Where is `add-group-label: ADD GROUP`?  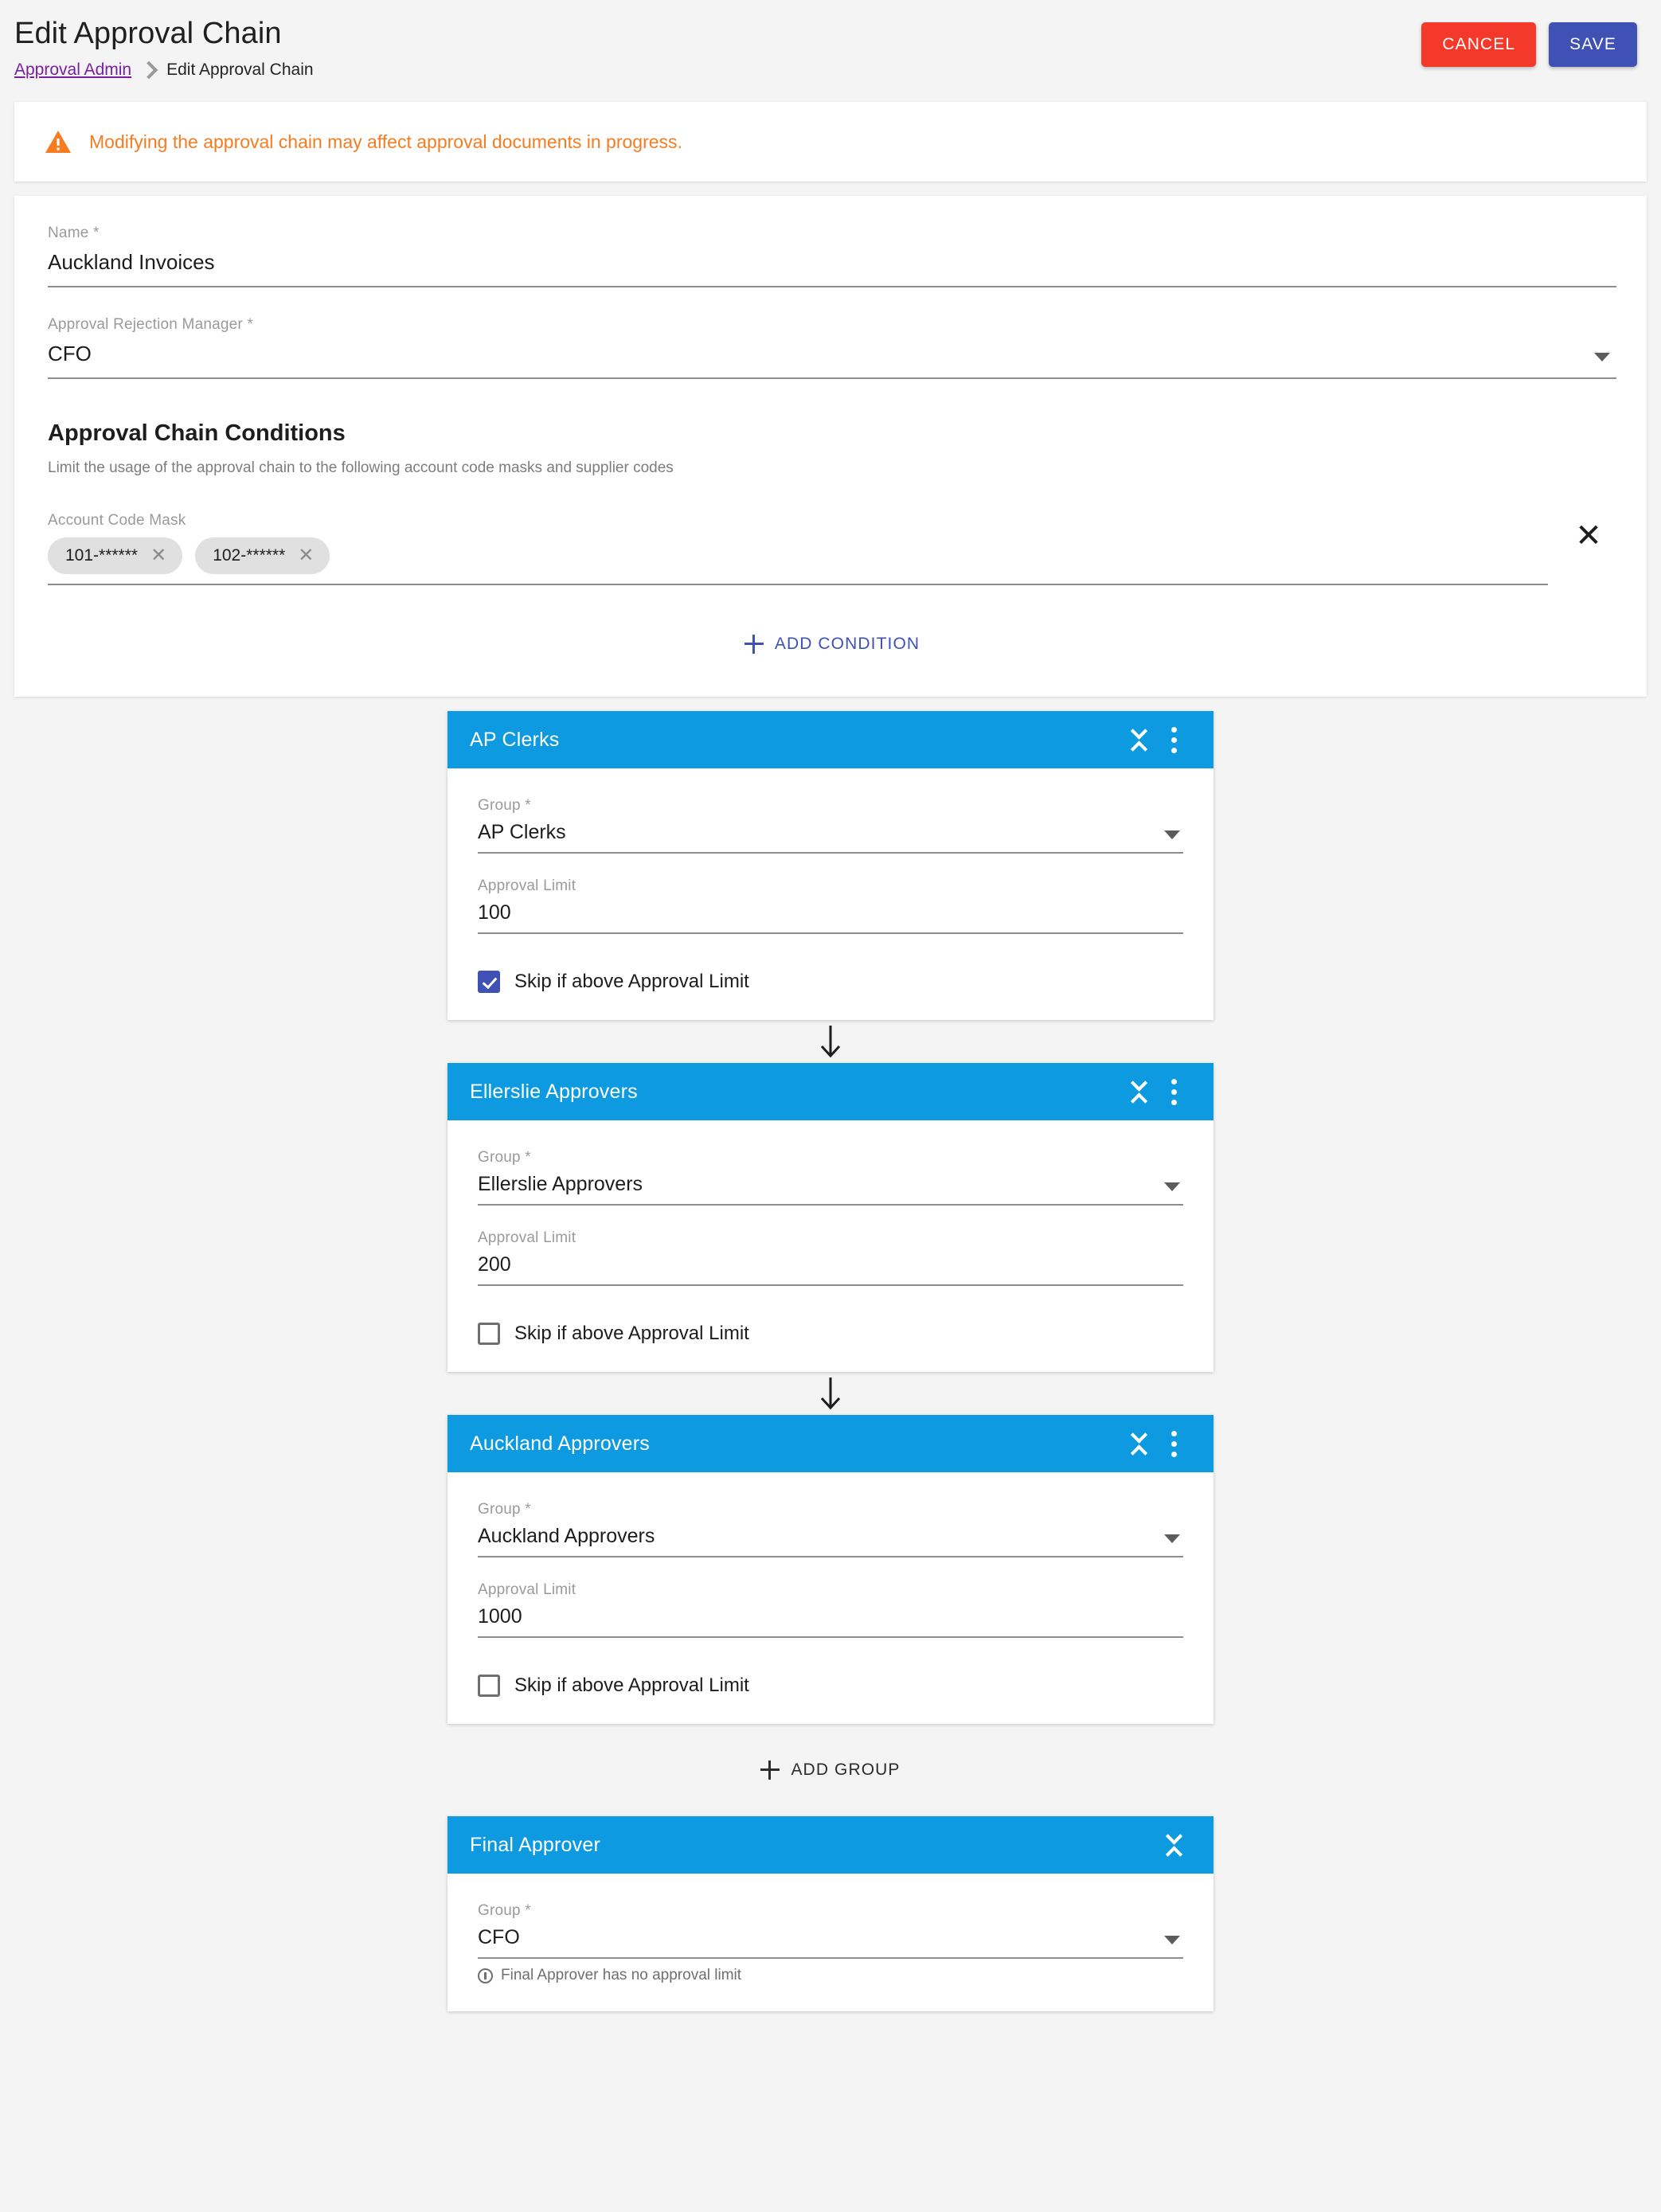 add-group-label: ADD GROUP is located at coordinates (846, 1770).